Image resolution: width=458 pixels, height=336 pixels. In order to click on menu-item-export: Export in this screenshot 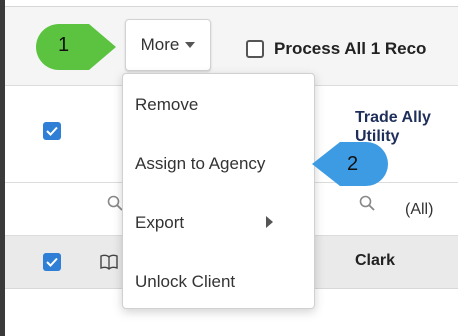, I will do `click(159, 223)`.